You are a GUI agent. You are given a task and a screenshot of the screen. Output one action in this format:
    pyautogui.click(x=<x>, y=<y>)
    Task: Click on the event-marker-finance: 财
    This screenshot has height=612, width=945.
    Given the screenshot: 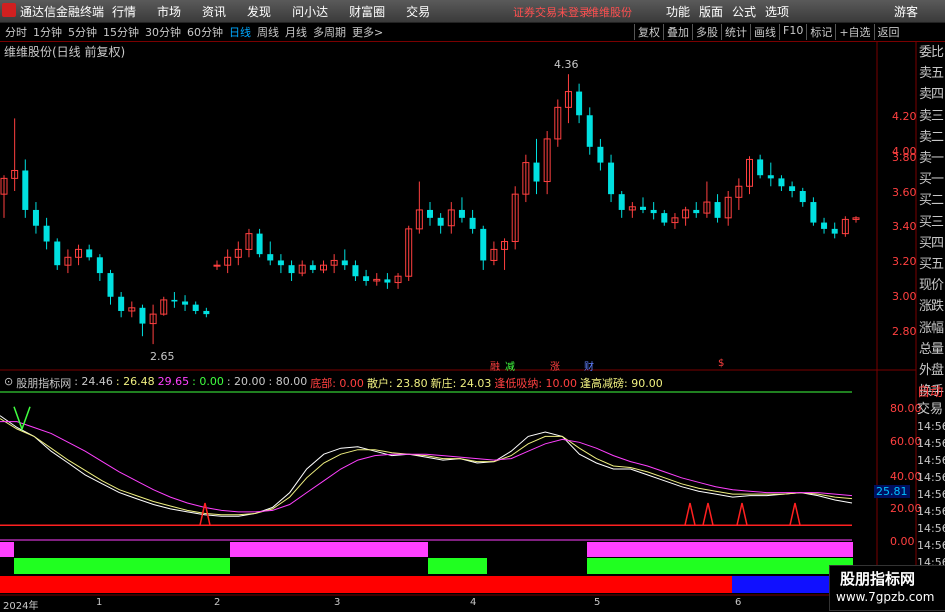 What is the action you would take?
    pyautogui.click(x=589, y=365)
    